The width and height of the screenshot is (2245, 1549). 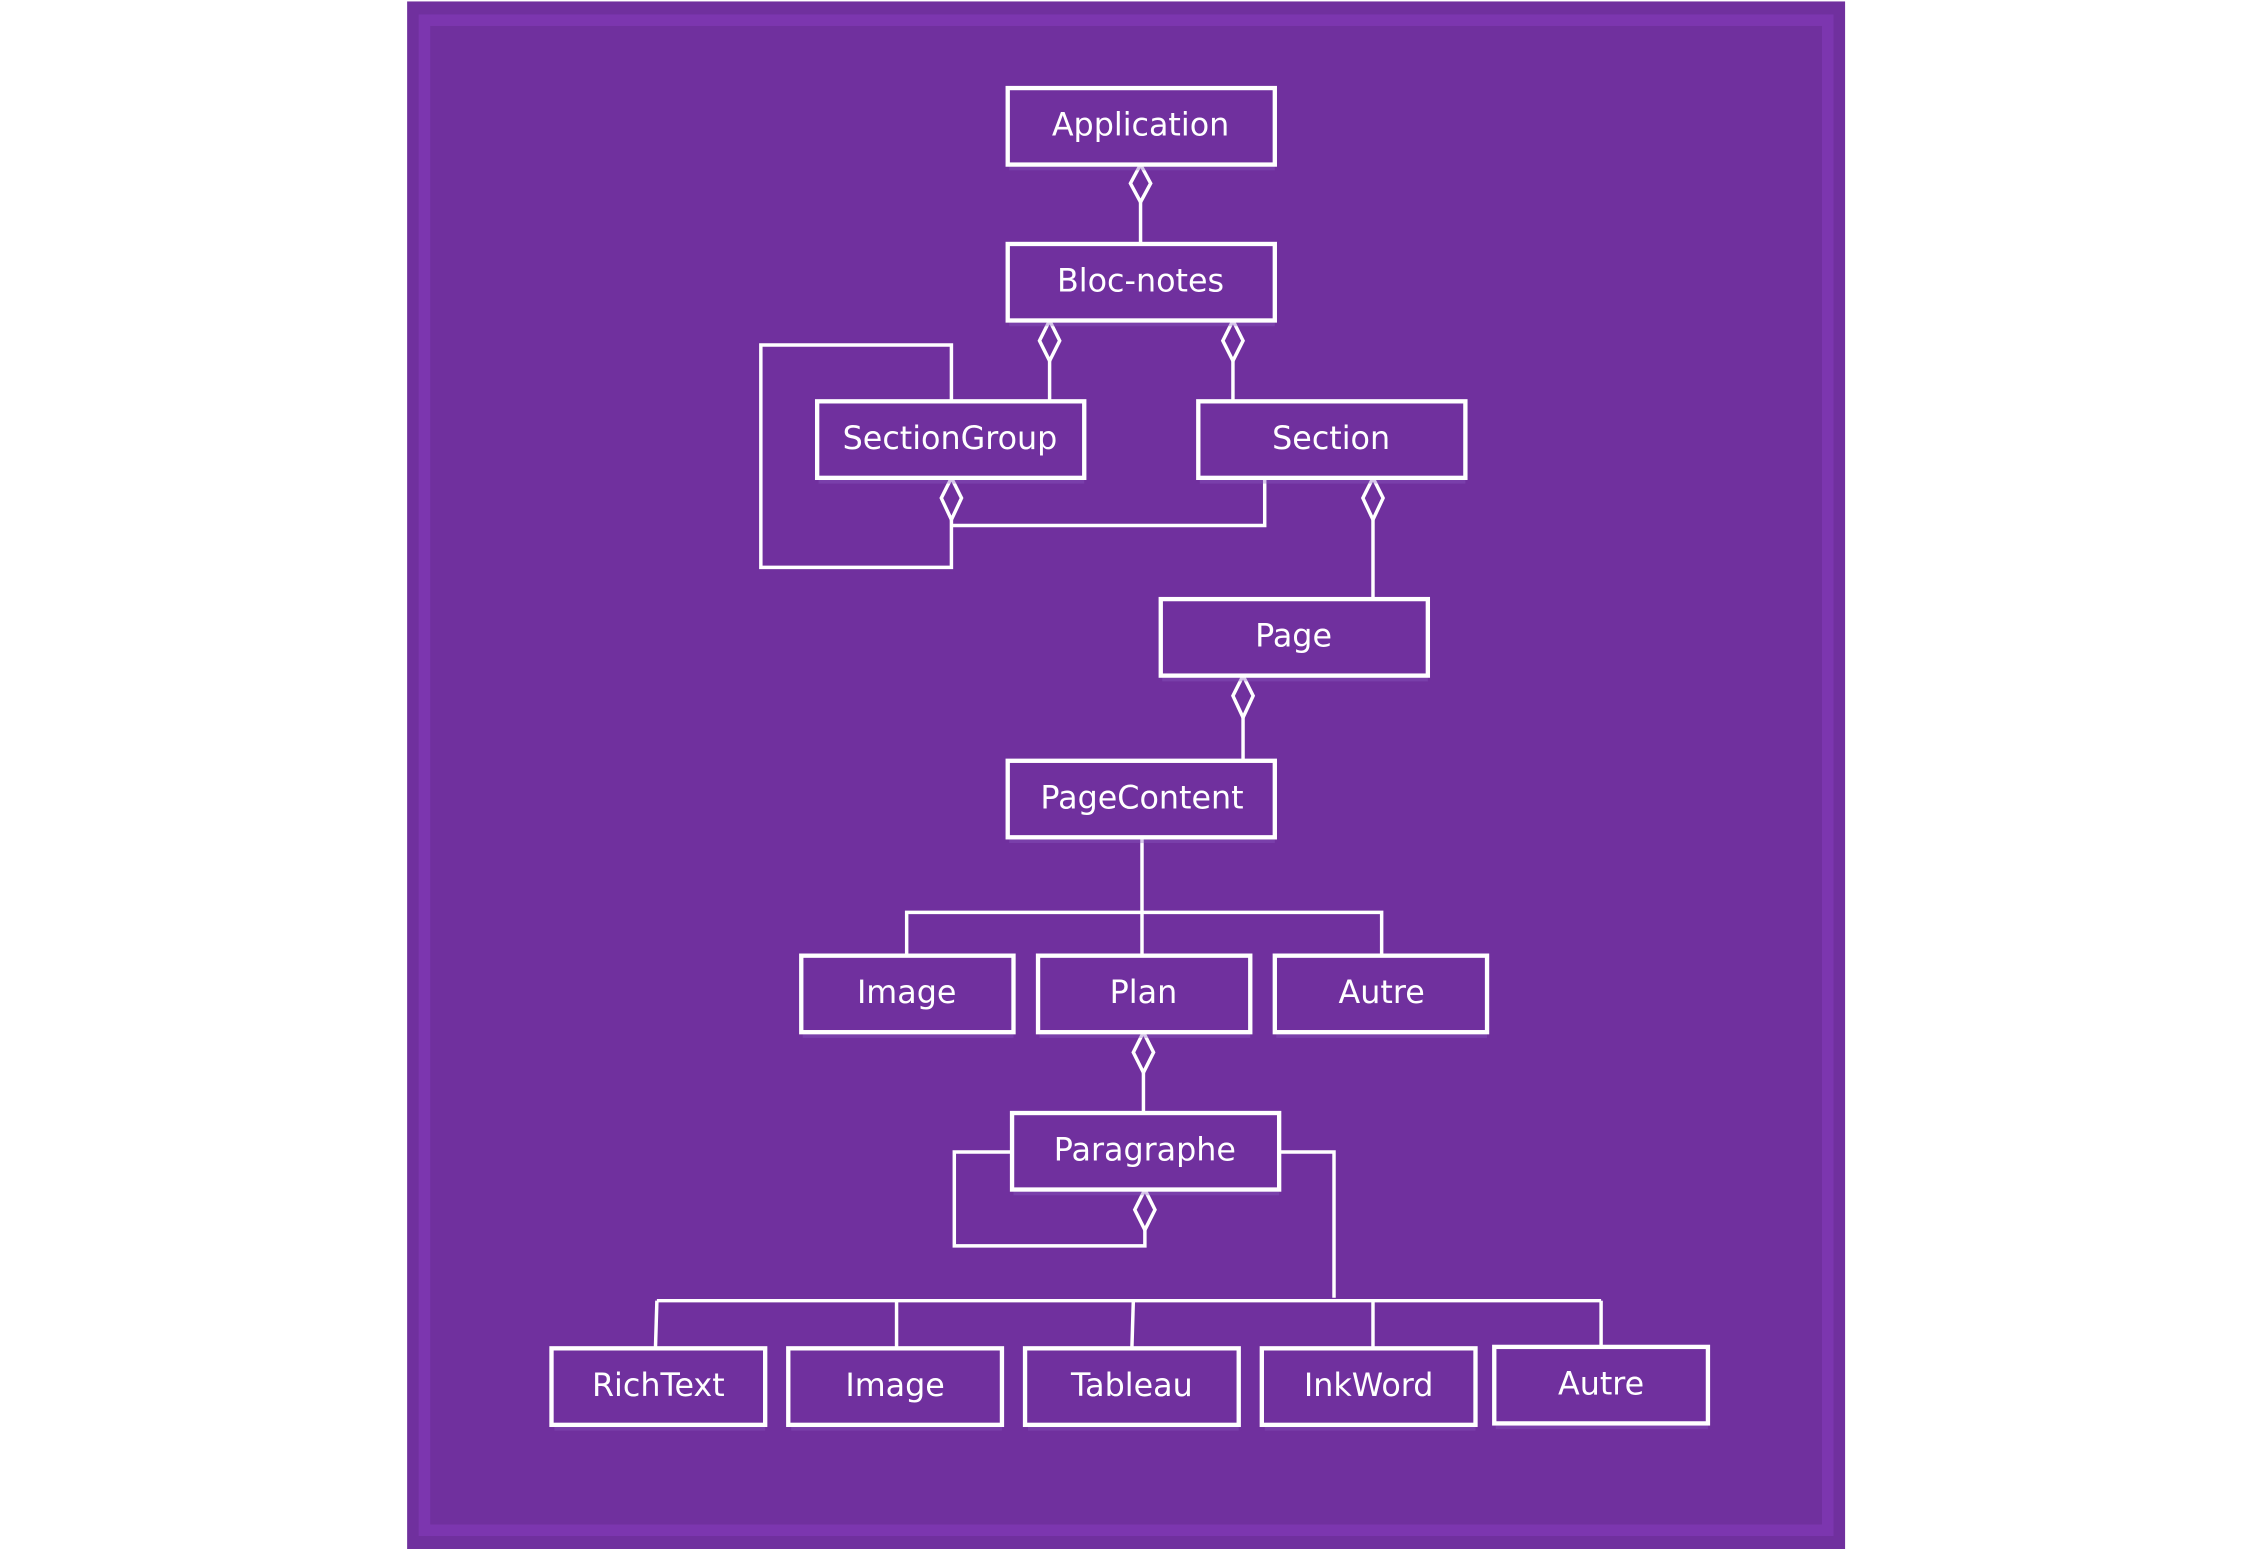 I want to click on node-image-paragraph: Image, so click(x=895, y=1388).